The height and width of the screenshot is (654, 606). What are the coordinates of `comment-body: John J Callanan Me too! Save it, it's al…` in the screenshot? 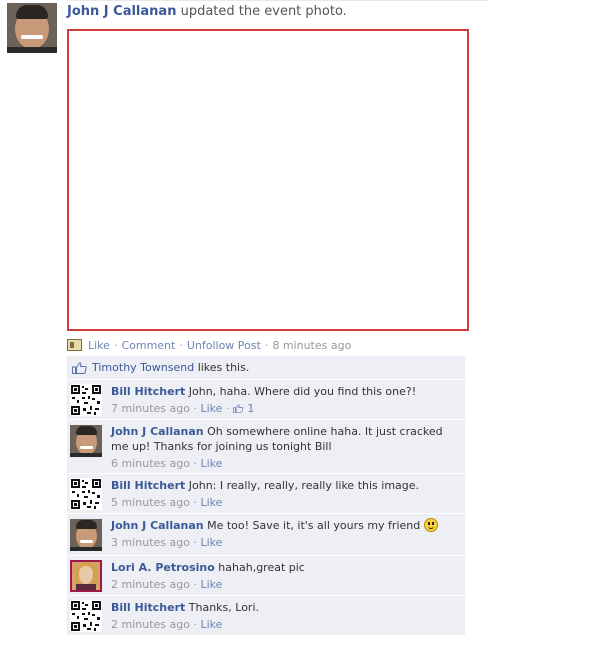 It's located at (286, 534).